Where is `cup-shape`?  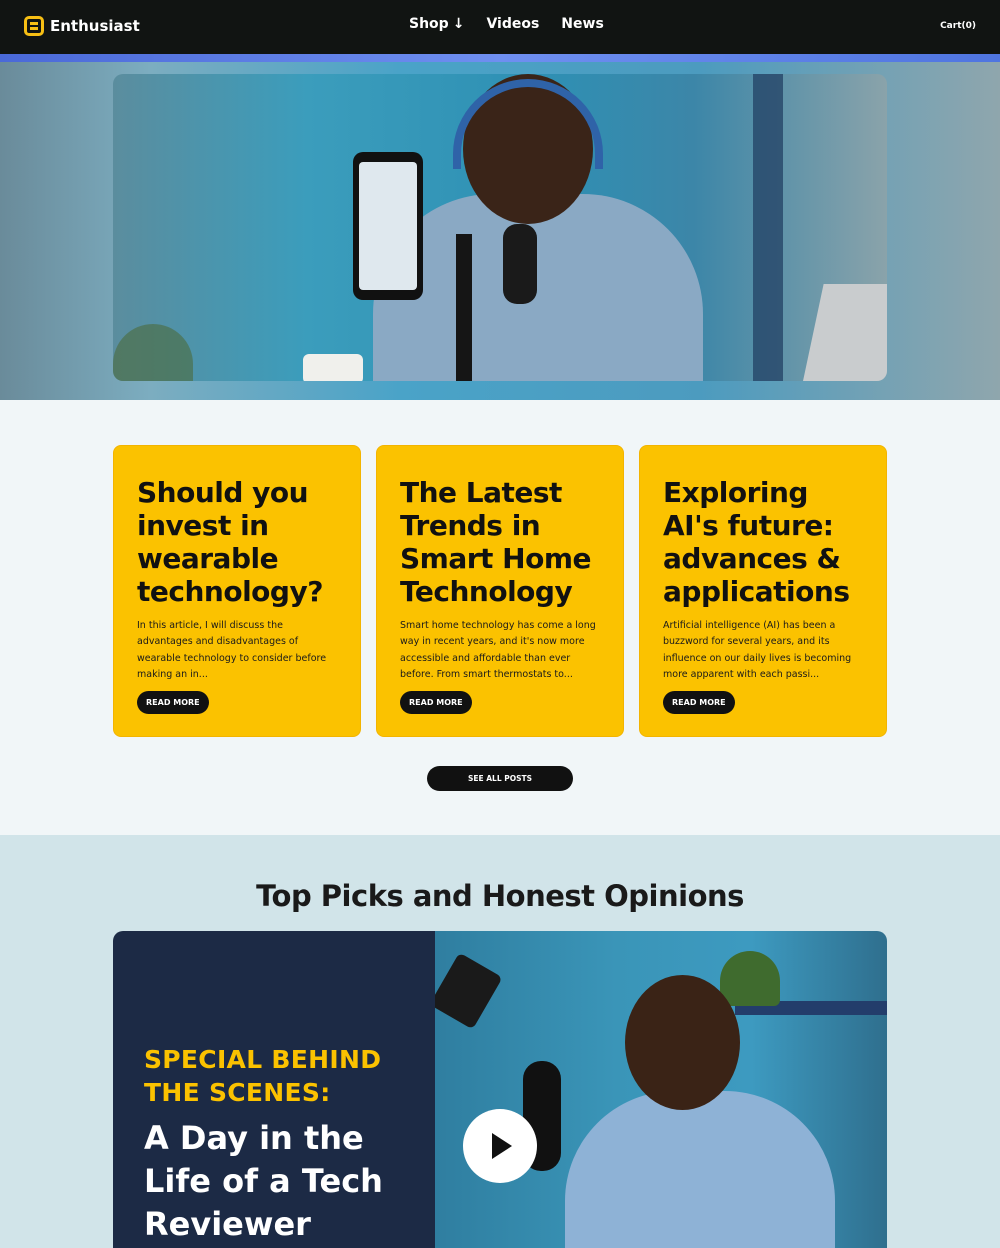
cup-shape is located at coordinates (333, 367).